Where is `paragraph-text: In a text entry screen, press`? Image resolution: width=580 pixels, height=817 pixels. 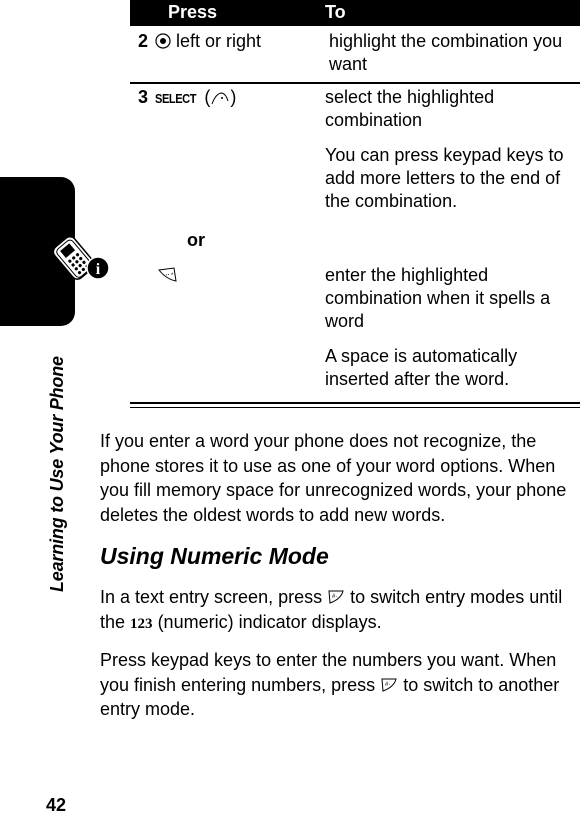 paragraph-text: In a text entry screen, press is located at coordinates (211, 597).